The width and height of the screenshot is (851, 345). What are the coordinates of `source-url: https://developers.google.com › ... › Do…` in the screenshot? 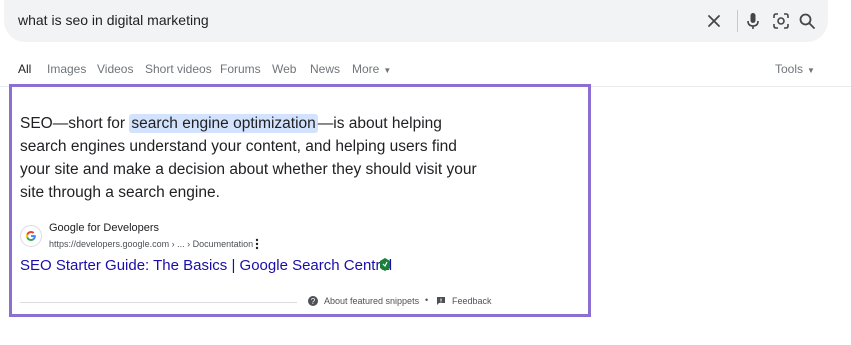 It's located at (151, 244).